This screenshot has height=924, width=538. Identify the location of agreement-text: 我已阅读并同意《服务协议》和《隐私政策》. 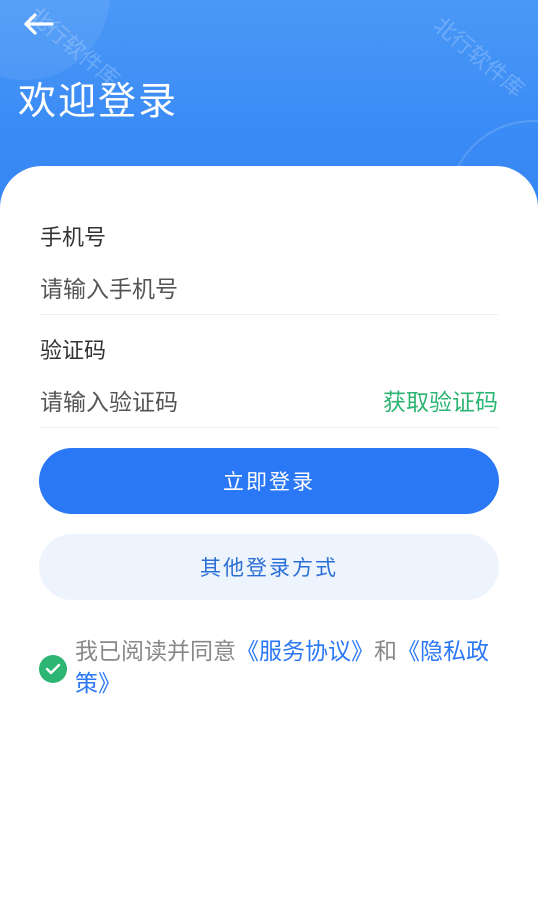
(287, 668).